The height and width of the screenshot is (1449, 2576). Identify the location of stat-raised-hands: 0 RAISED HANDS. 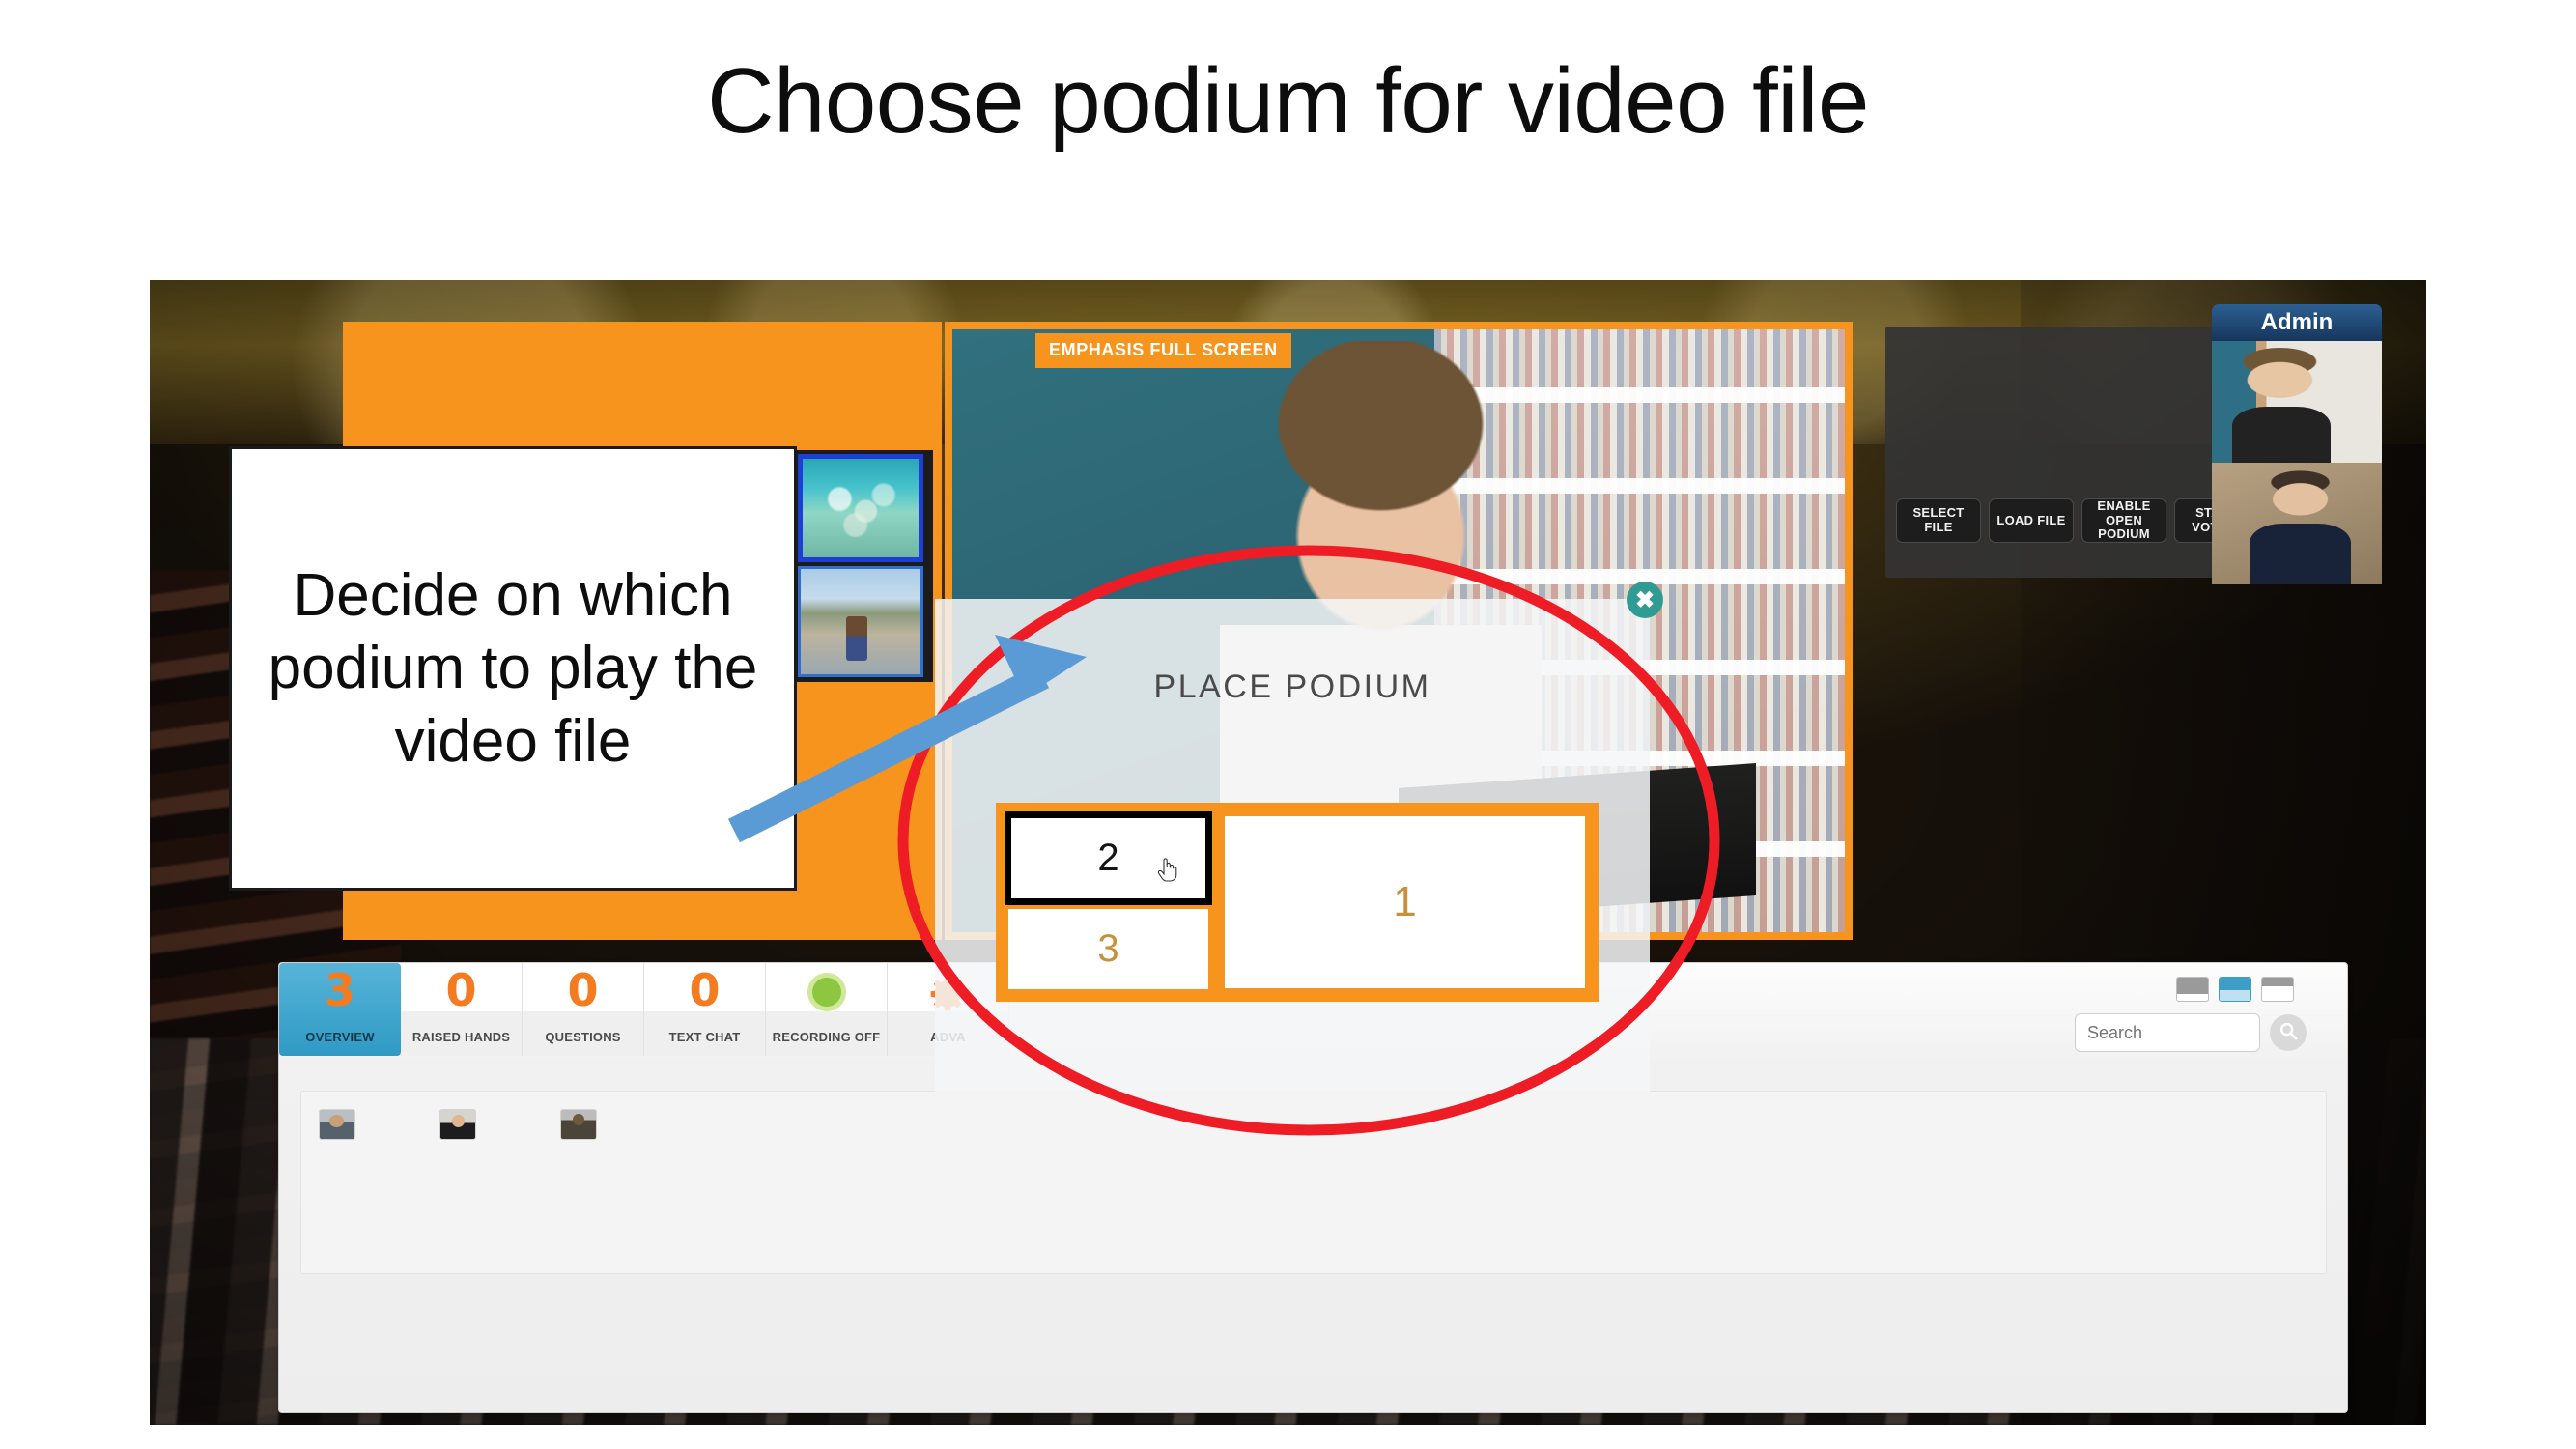
(462, 1009).